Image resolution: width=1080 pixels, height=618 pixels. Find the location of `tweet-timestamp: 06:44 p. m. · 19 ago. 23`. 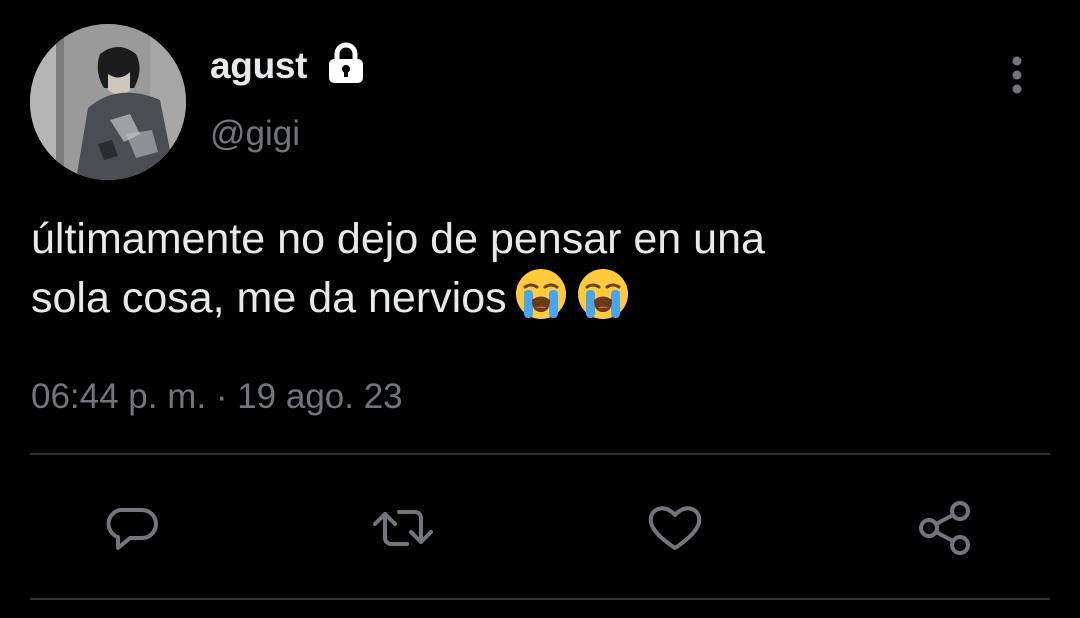

tweet-timestamp: 06:44 p. m. · 19 ago. 23 is located at coordinates (217, 397).